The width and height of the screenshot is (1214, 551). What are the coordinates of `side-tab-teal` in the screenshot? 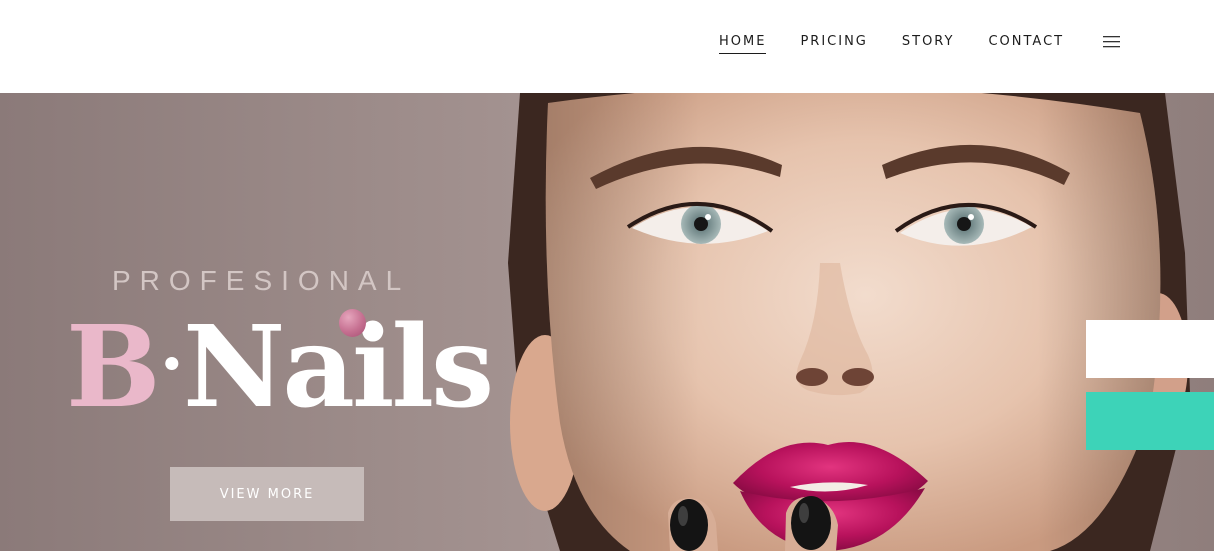 It's located at (1150, 421).